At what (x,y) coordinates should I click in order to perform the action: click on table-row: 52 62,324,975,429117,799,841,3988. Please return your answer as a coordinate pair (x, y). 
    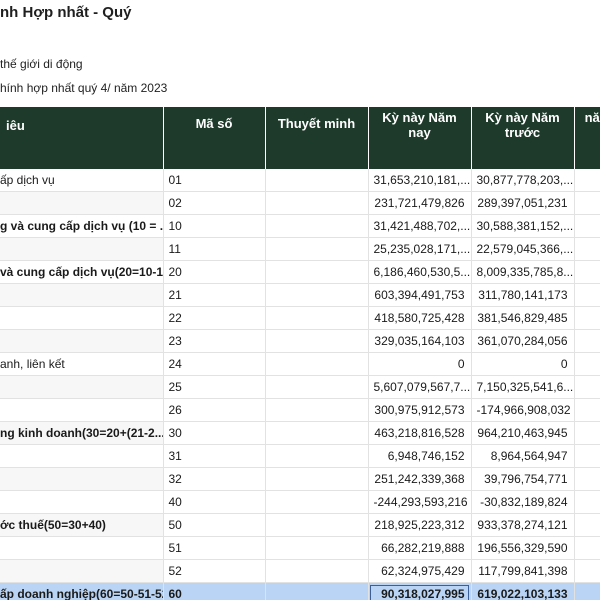
    Looking at the image, I should click on (300, 571).